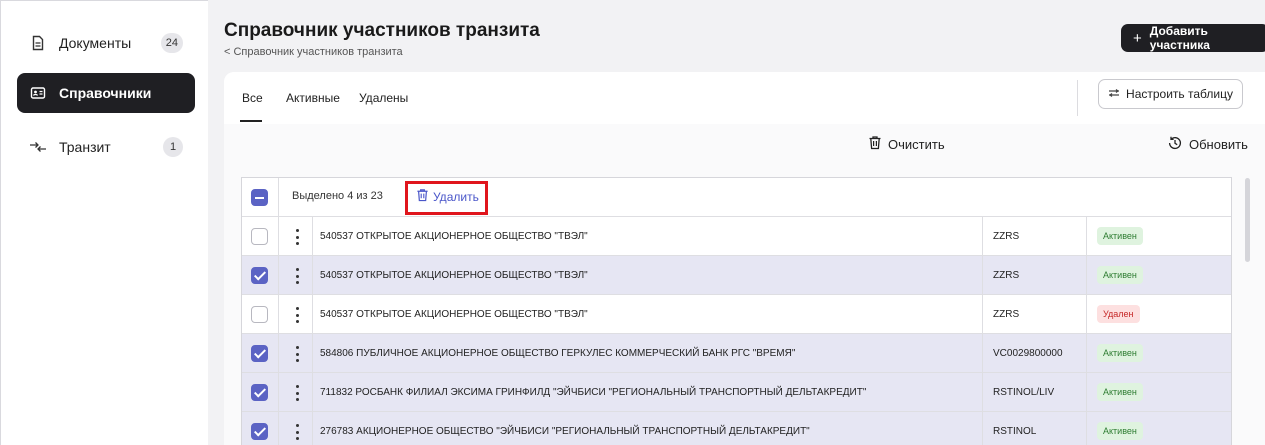  Describe the element at coordinates (1247, 220) in the screenshot. I see `vertical-scrollbar` at that location.